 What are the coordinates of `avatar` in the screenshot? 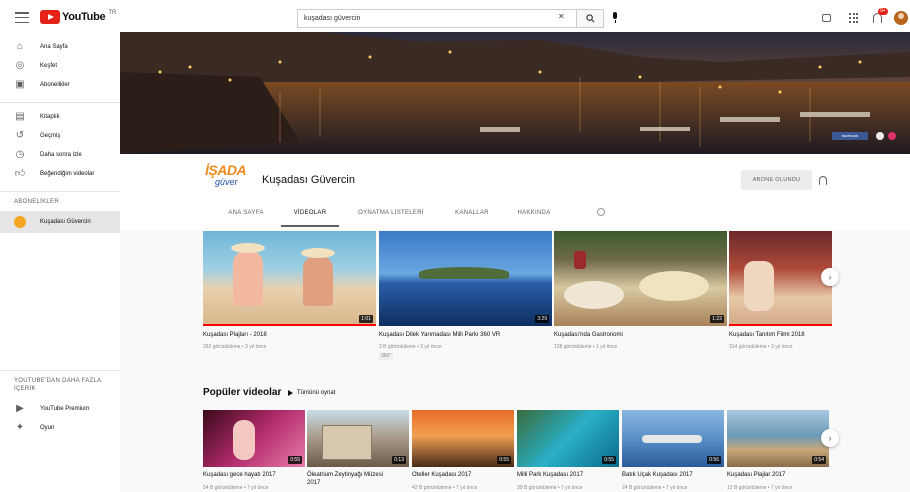 It's located at (901, 18).